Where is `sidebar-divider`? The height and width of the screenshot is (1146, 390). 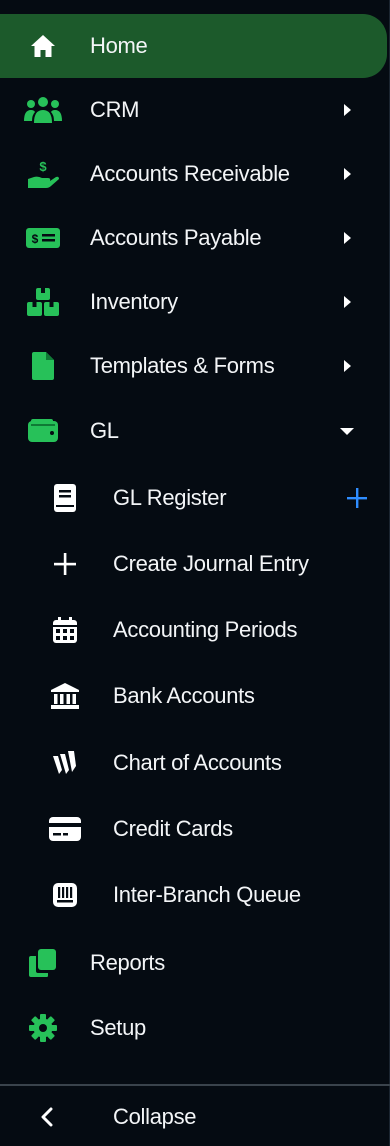
sidebar-divider is located at coordinates (195, 1085).